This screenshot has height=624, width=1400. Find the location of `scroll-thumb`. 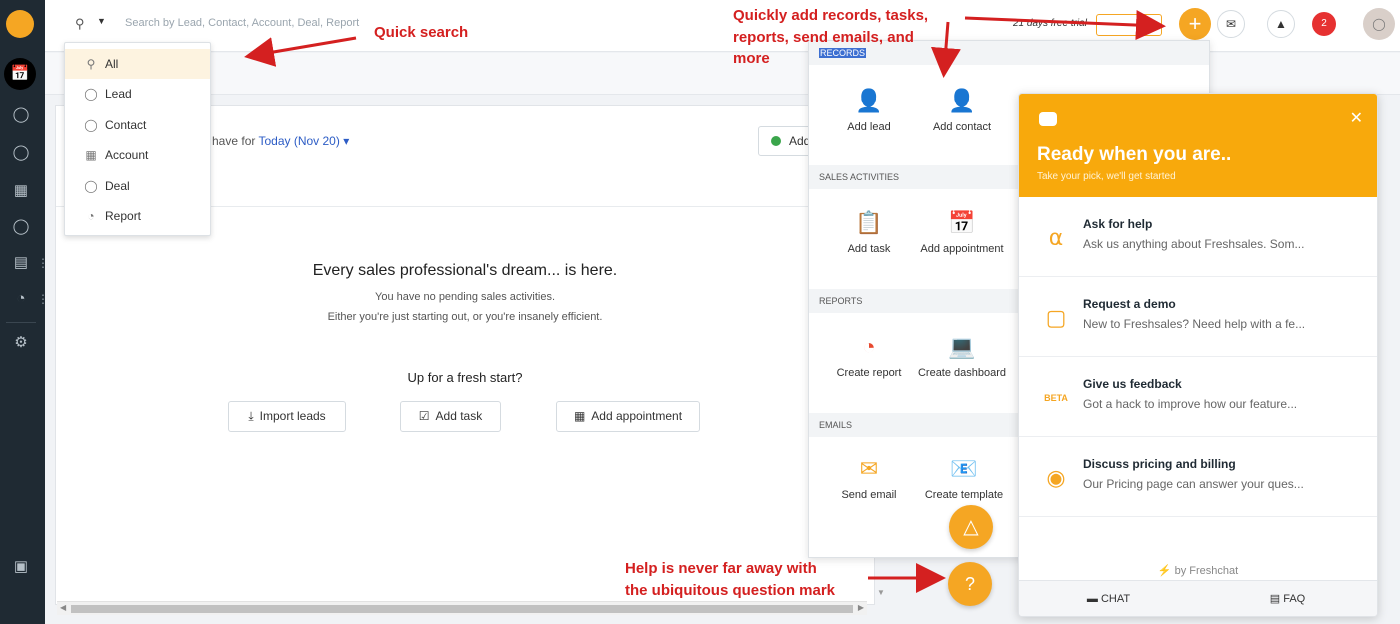

scroll-thumb is located at coordinates (462, 609).